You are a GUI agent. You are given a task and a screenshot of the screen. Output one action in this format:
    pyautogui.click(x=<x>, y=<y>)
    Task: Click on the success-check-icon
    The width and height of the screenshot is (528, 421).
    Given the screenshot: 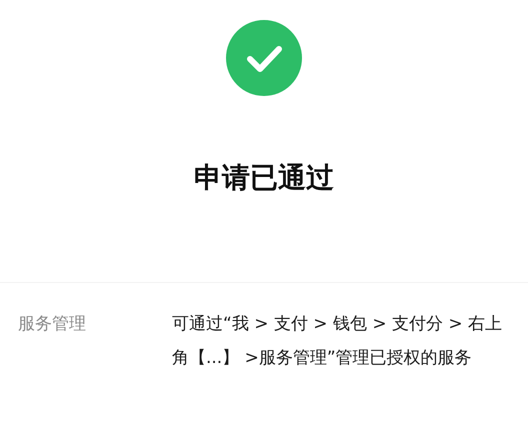 What is the action you would take?
    pyautogui.click(x=264, y=58)
    